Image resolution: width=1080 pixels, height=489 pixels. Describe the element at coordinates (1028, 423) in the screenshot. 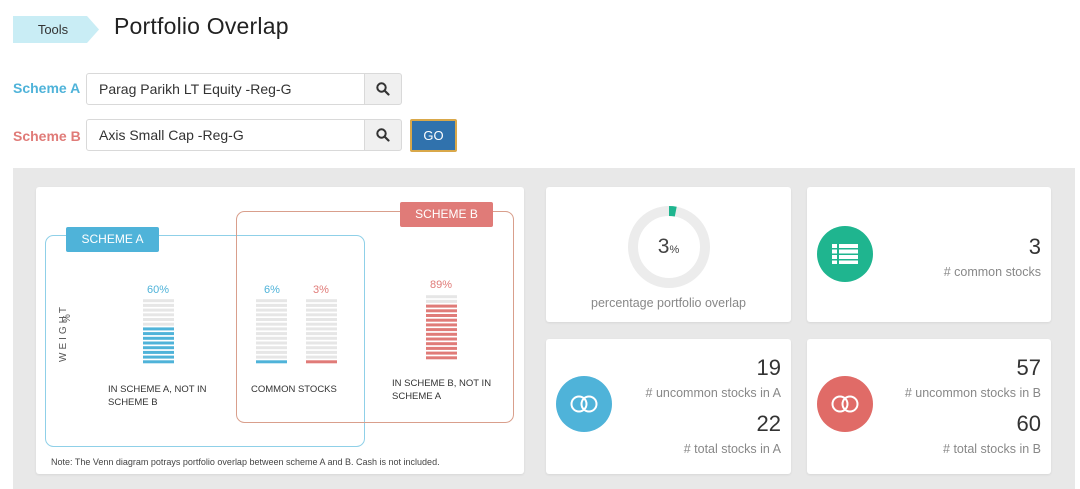

I see `scheme-b-total-value: 60` at that location.